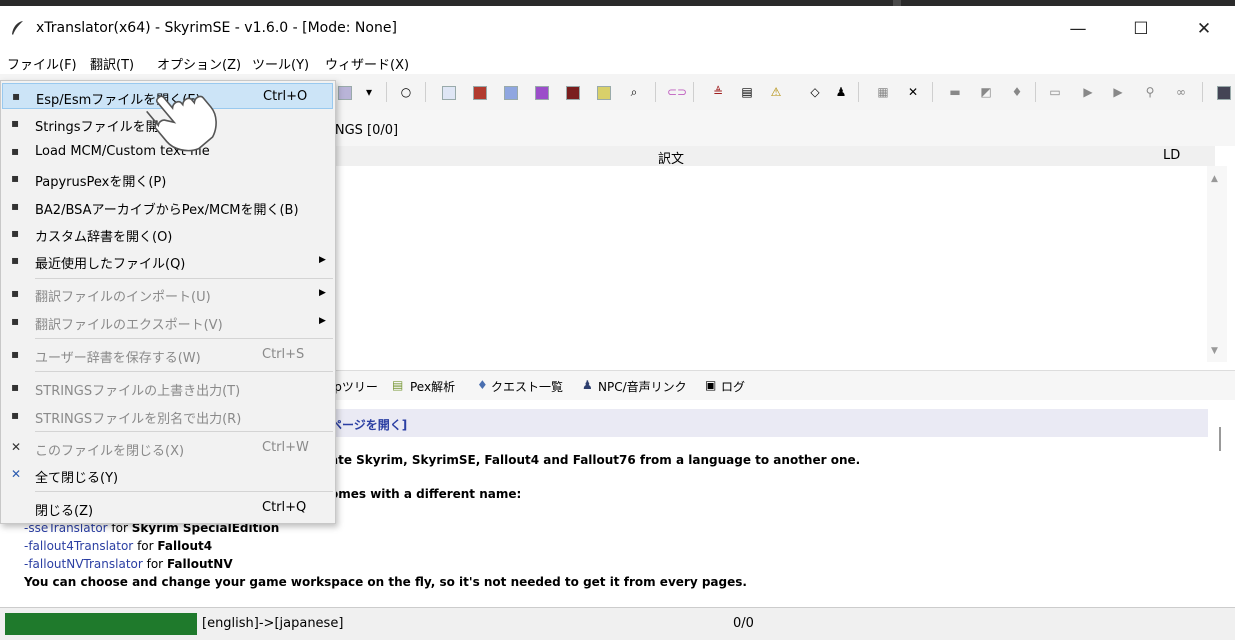  Describe the element at coordinates (77, 478) in the screenshot. I see `menu-label: 全て閉じる(Y)` at that location.